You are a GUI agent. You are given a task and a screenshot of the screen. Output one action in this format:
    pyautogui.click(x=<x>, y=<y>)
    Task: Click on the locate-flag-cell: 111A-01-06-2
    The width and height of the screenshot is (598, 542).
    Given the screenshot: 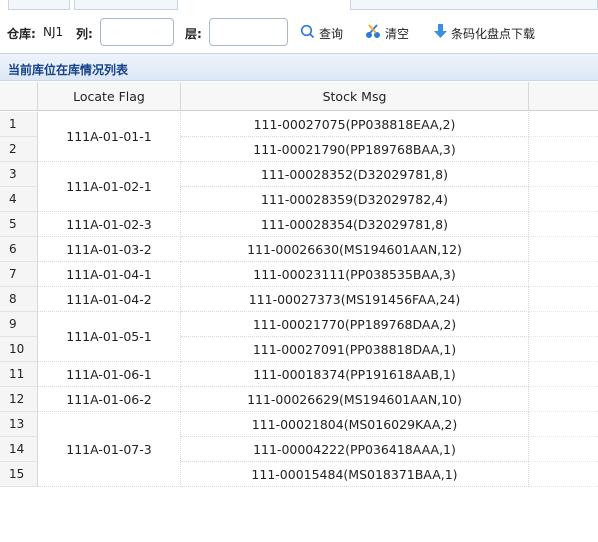 What is the action you would take?
    pyautogui.click(x=109, y=399)
    